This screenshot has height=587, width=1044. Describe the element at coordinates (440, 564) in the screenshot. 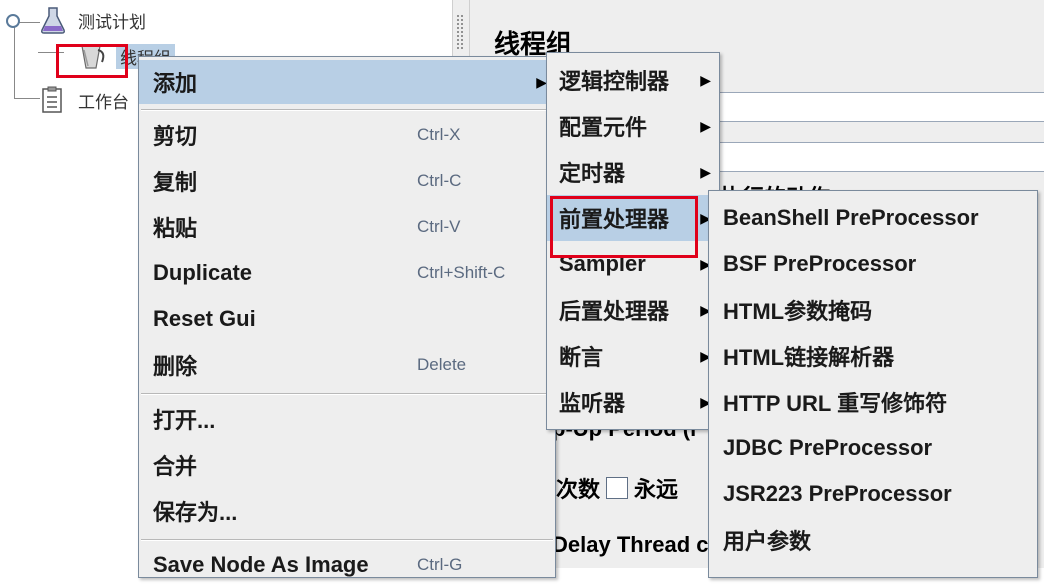

I see `menu-item-shortcut: Ctrl-G` at that location.